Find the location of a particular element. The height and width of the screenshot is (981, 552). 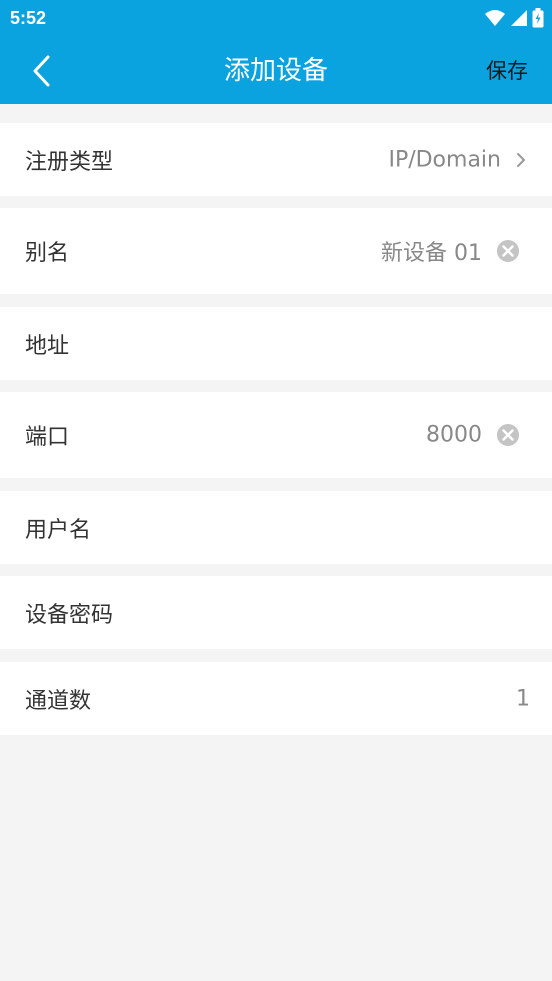

port-row: 端口 8000 is located at coordinates (276, 435).